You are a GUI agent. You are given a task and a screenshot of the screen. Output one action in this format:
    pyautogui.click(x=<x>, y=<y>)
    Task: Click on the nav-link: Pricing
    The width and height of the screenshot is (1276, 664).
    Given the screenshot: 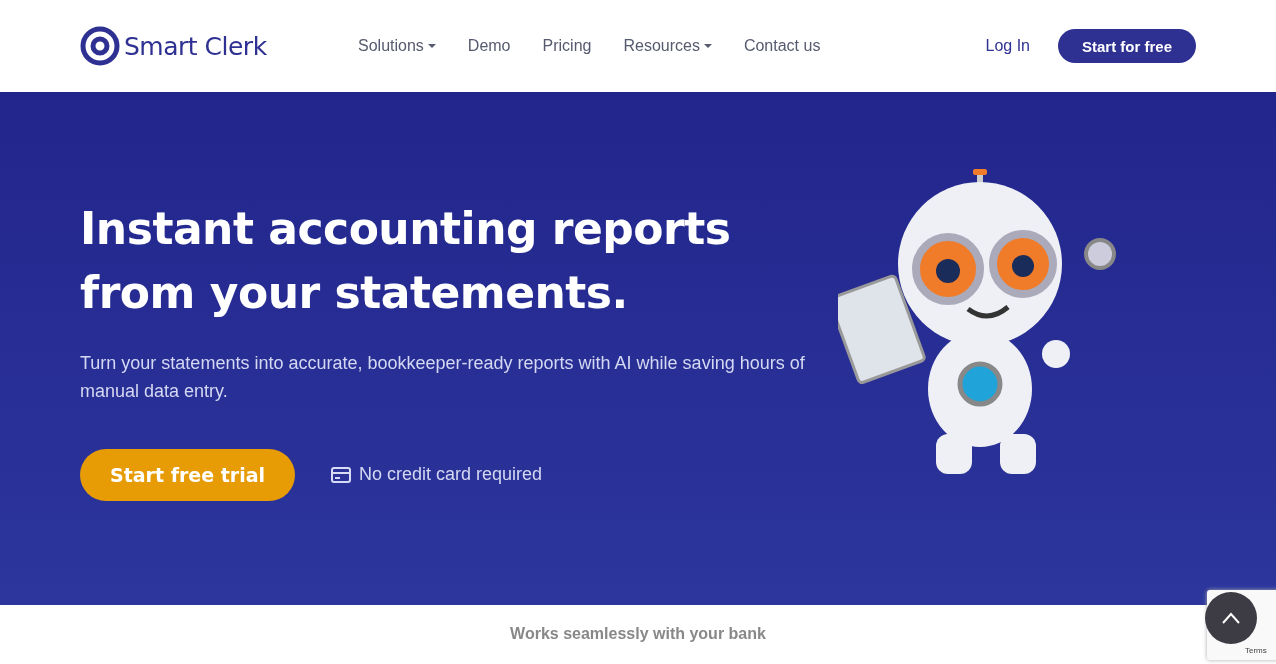 What is the action you would take?
    pyautogui.click(x=567, y=46)
    